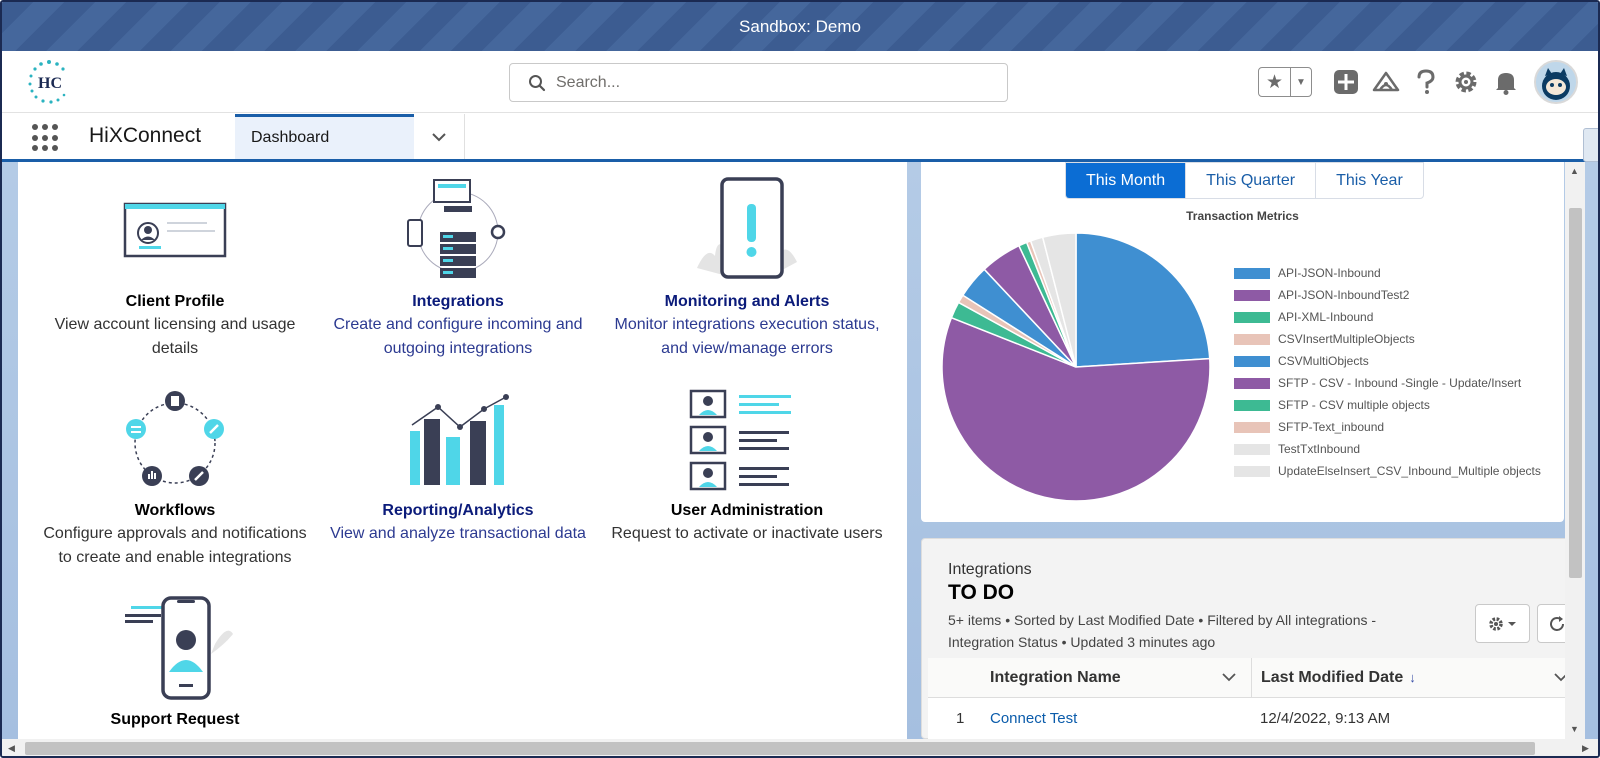  I want to click on help-button, so click(1426, 82).